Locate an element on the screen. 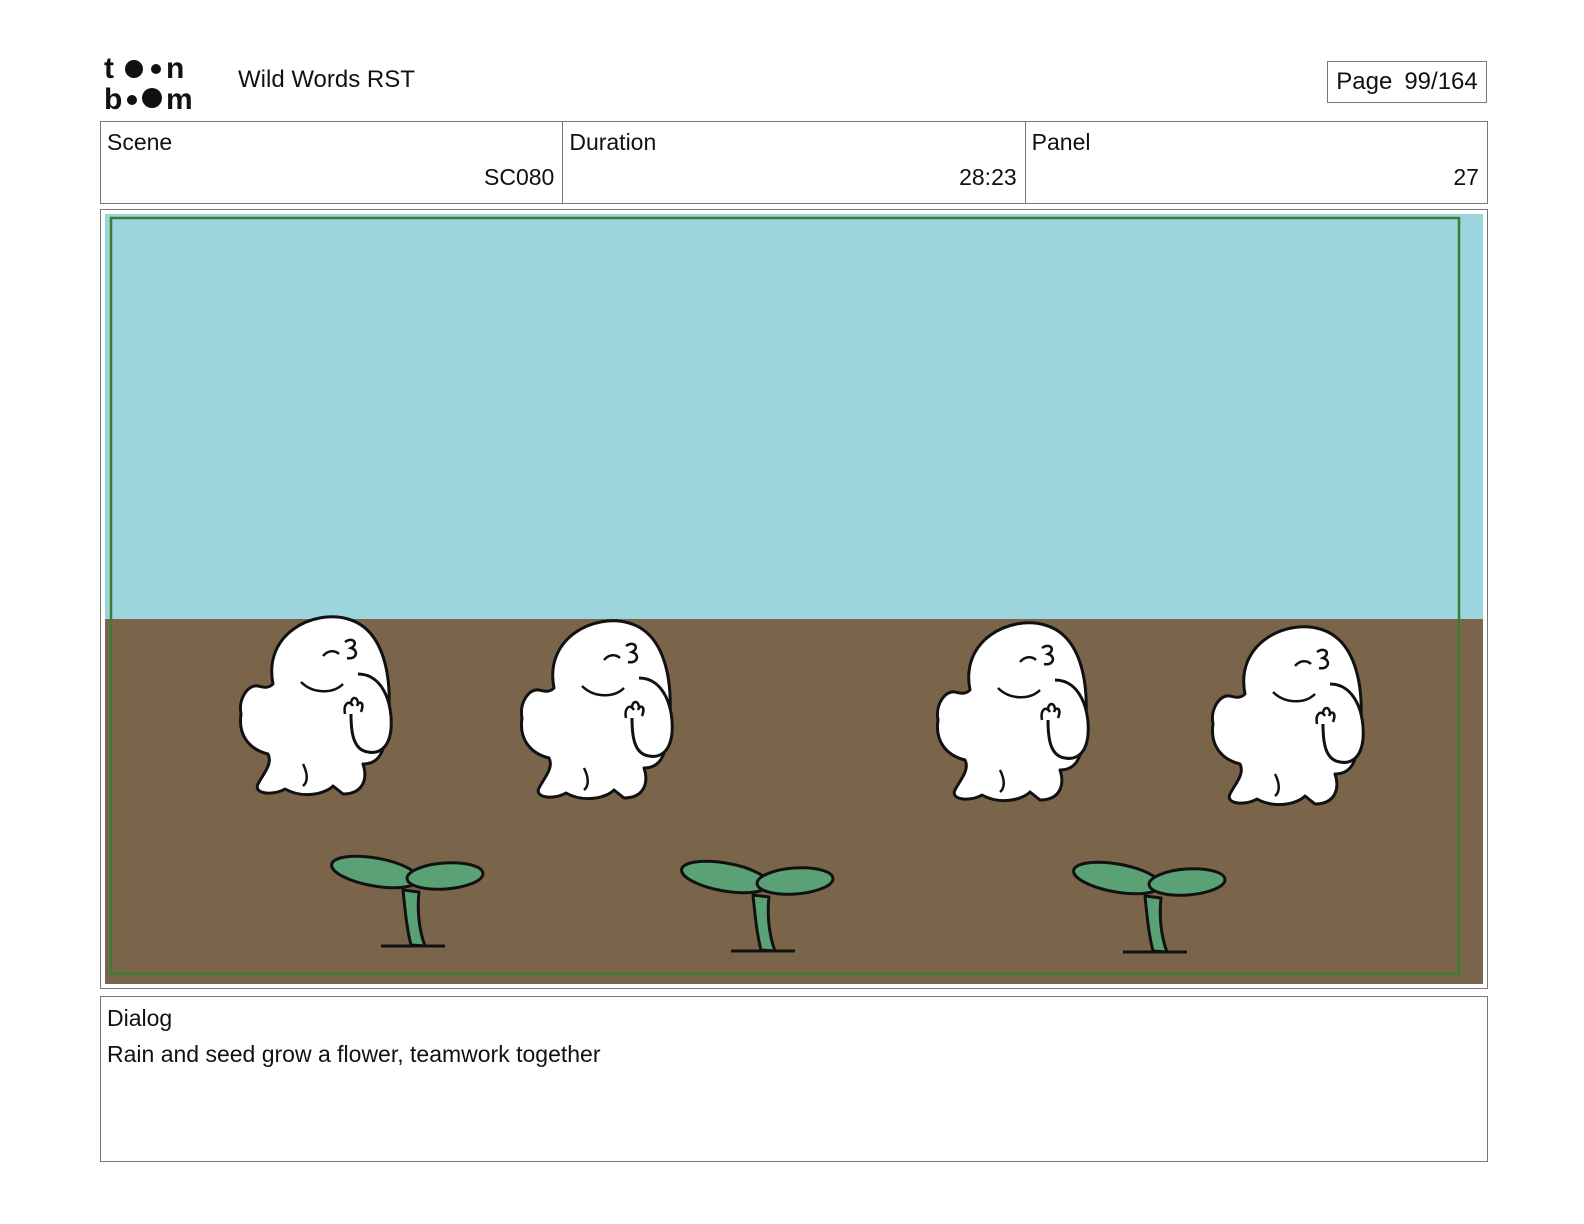 The image size is (1584, 1224). panel-info-table: Scene SC080 Duration 28:23 Panel 27 is located at coordinates (794, 162).